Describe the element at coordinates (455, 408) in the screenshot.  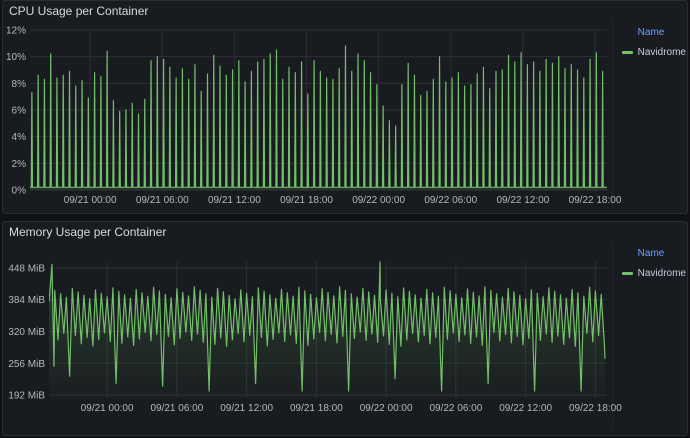
I see `x-tick-label: 09/22 06:00` at that location.